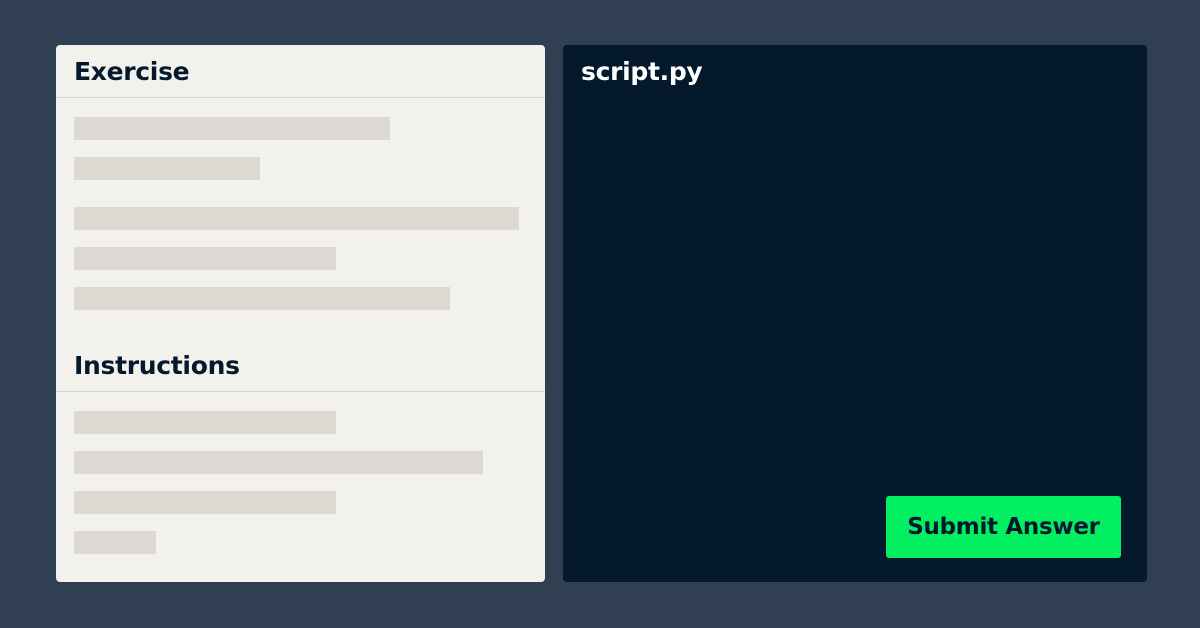 This screenshot has width=1200, height=628. I want to click on exercise-title: Exercise, so click(132, 71).